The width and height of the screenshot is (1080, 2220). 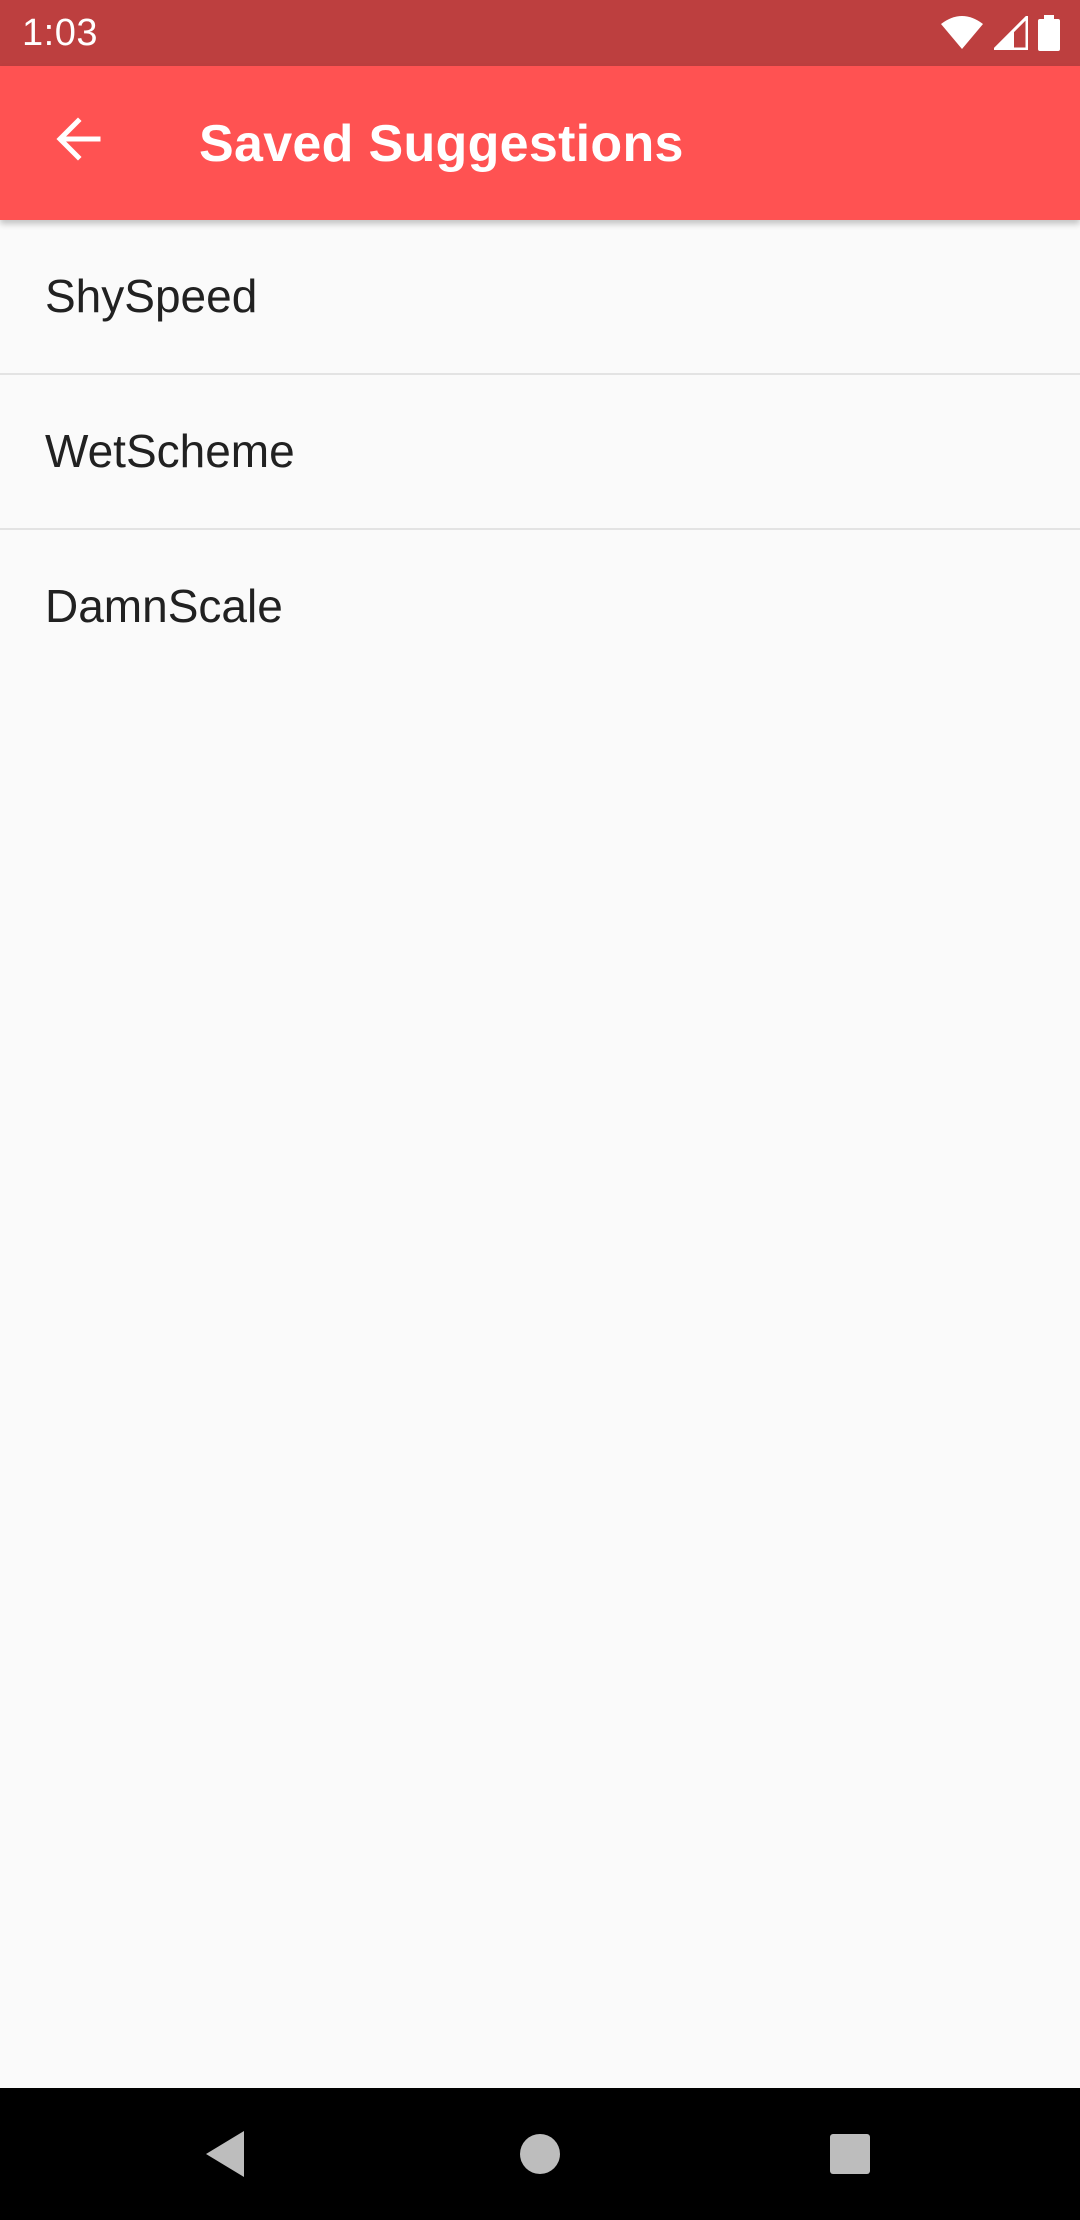 I want to click on back-triangle-icon, so click(x=225, y=2154).